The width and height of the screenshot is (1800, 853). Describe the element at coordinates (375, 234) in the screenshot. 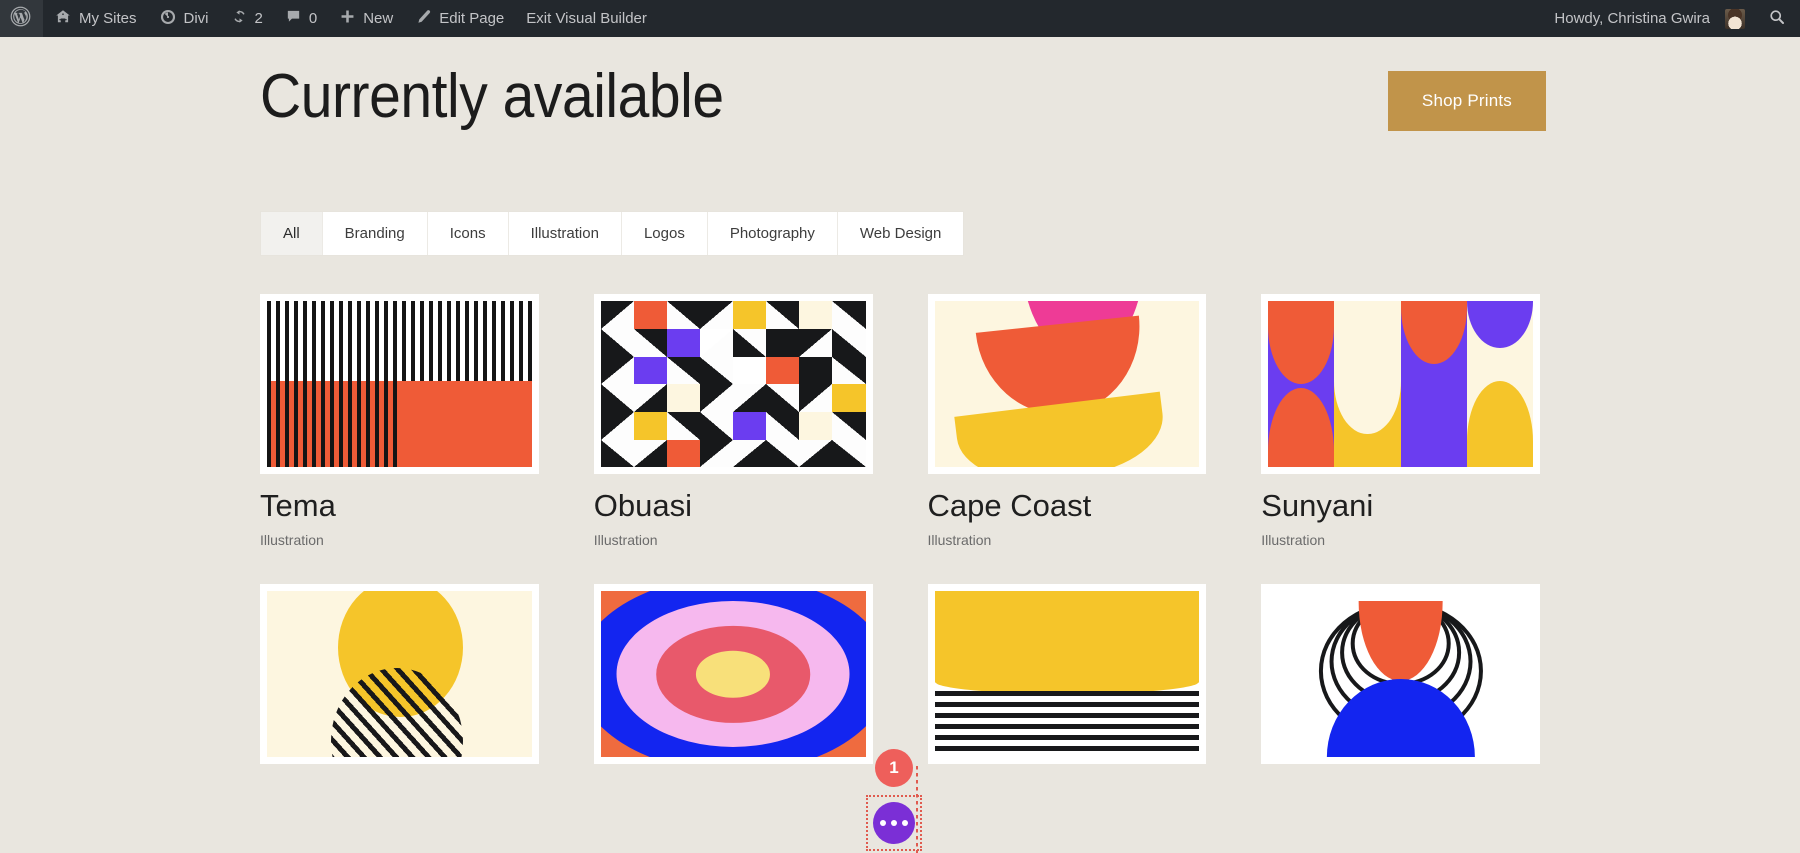

I see `filter-tab-branding: Branding` at that location.